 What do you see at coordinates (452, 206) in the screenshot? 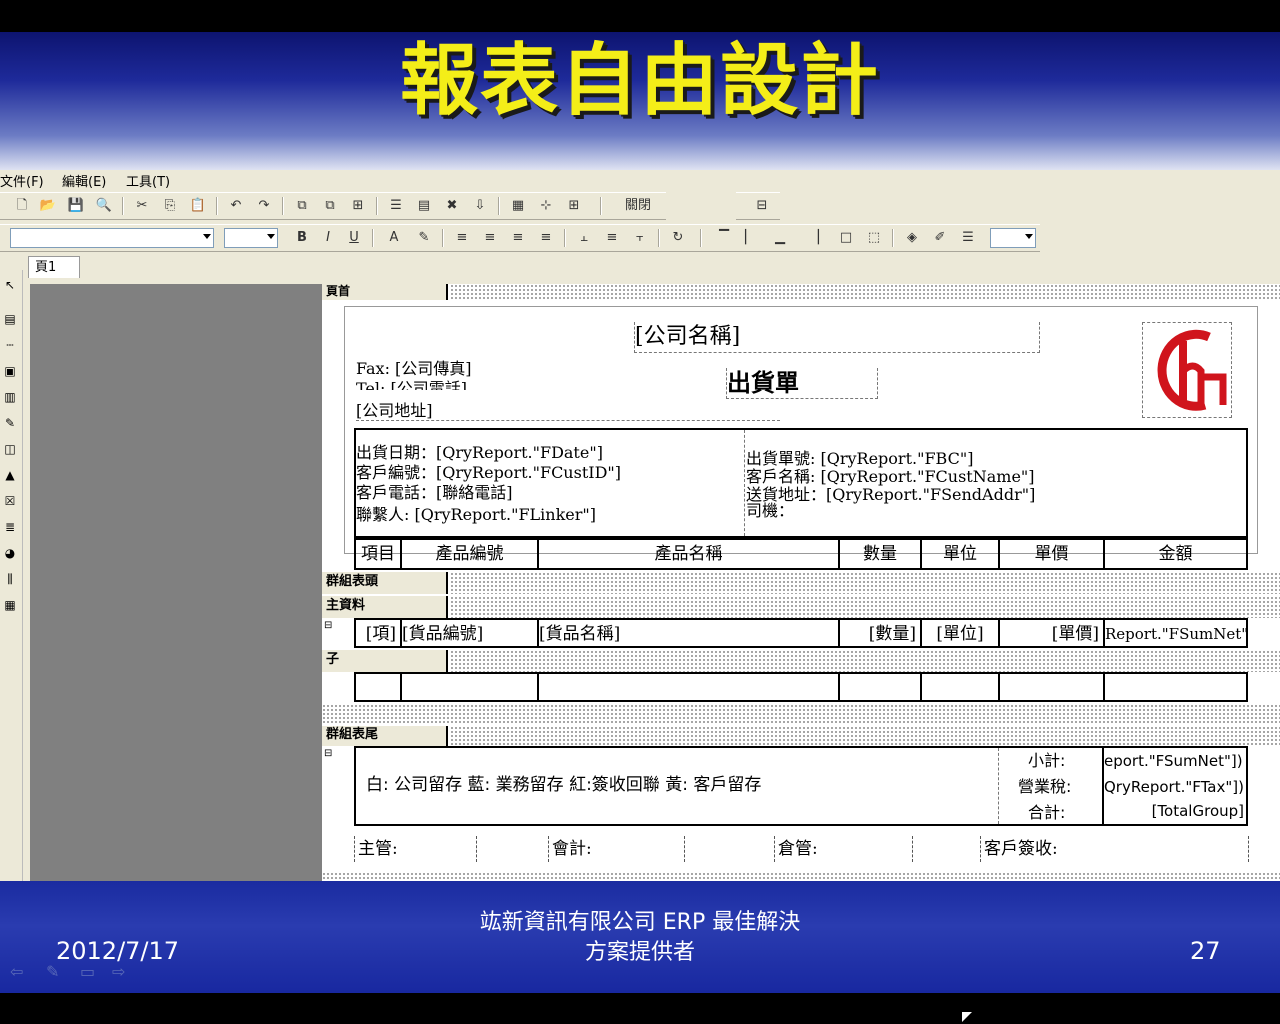
I see `delete-page-icon: ✖` at bounding box center [452, 206].